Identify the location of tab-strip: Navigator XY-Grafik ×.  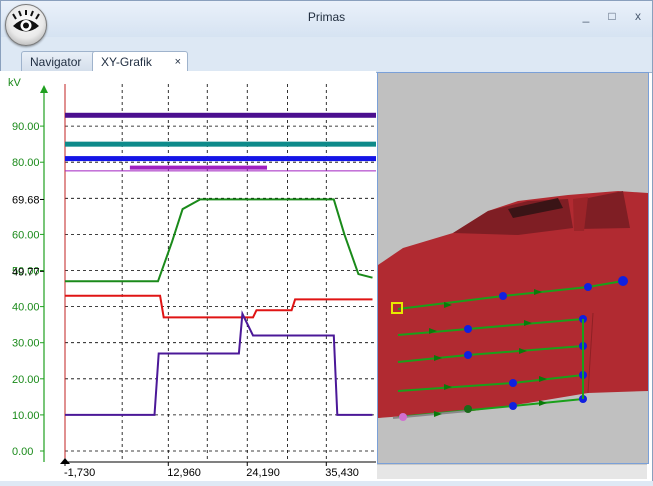
(326, 62).